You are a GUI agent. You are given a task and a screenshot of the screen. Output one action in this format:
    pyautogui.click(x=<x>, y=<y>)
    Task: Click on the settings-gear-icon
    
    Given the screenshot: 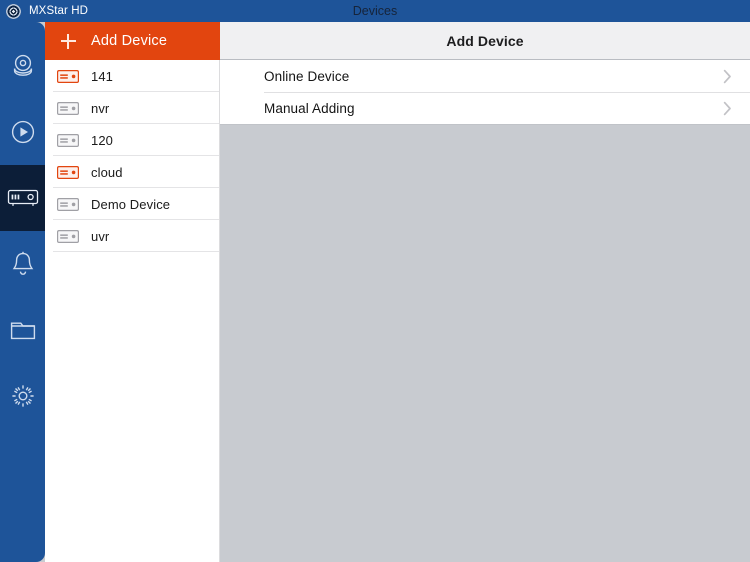 What is the action you would take?
    pyautogui.click(x=23, y=396)
    